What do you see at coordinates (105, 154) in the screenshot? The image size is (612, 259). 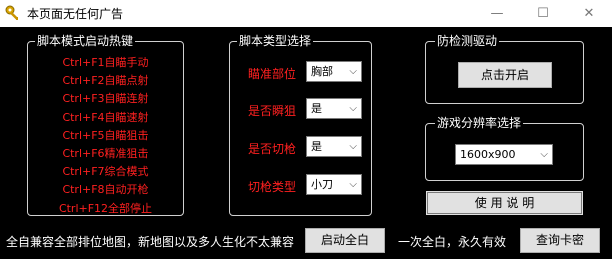 I see `hotkey-item: Ctrl+F6精准狙击` at bounding box center [105, 154].